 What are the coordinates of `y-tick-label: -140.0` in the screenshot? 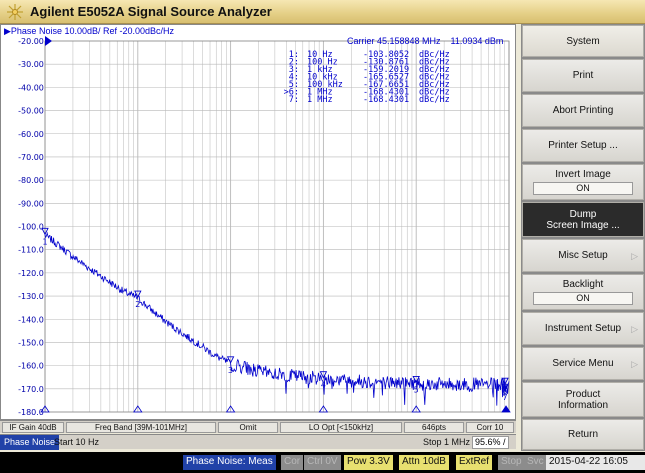 It's located at (31, 319).